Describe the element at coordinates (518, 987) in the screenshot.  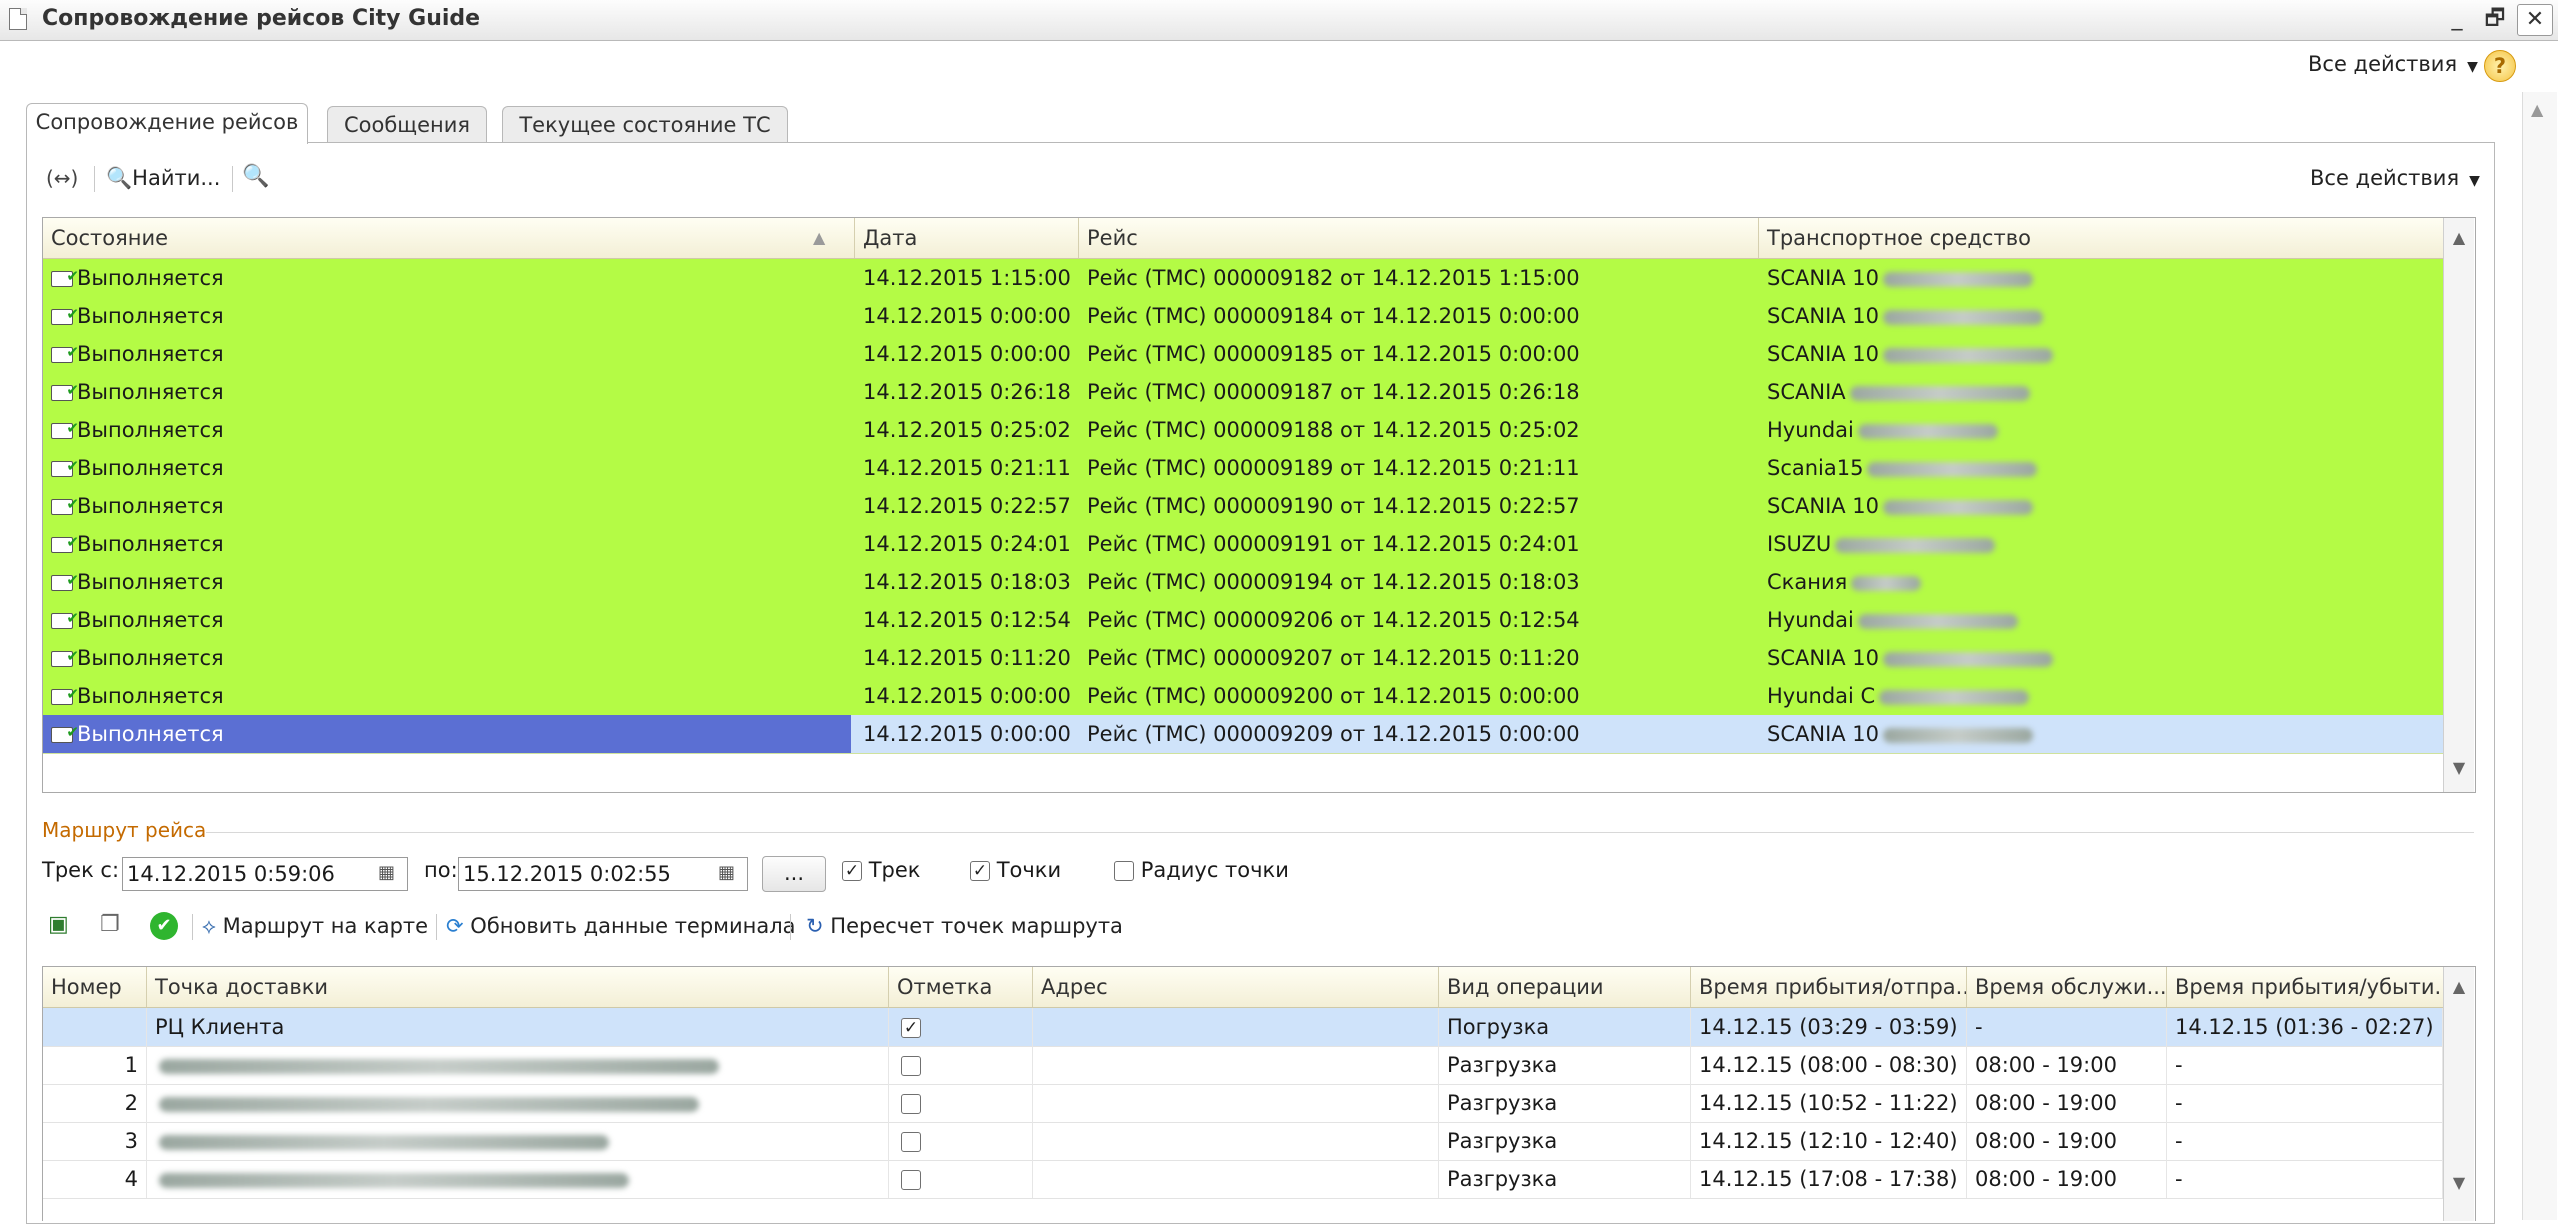
I see `col-delivery-point: Точка доставки` at that location.